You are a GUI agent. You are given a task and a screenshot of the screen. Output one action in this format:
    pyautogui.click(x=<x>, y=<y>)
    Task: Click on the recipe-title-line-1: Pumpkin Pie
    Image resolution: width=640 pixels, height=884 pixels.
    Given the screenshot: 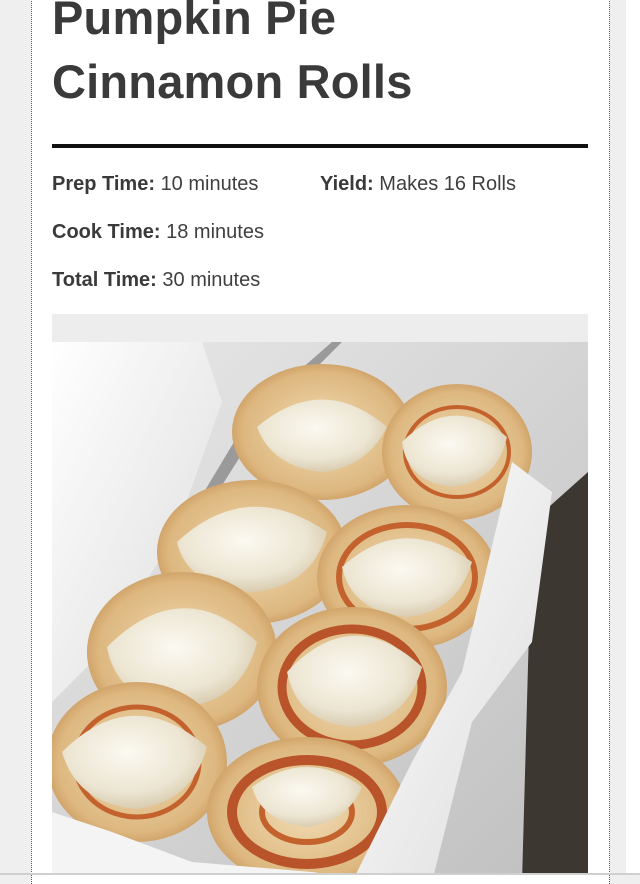 What is the action you would take?
    pyautogui.click(x=194, y=22)
    